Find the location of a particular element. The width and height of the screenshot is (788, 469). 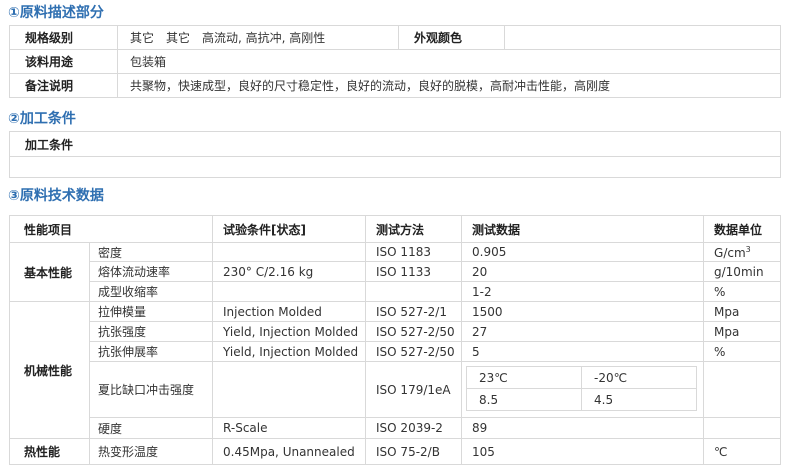

table-row: 该料用途 包装箱 is located at coordinates (395, 61).